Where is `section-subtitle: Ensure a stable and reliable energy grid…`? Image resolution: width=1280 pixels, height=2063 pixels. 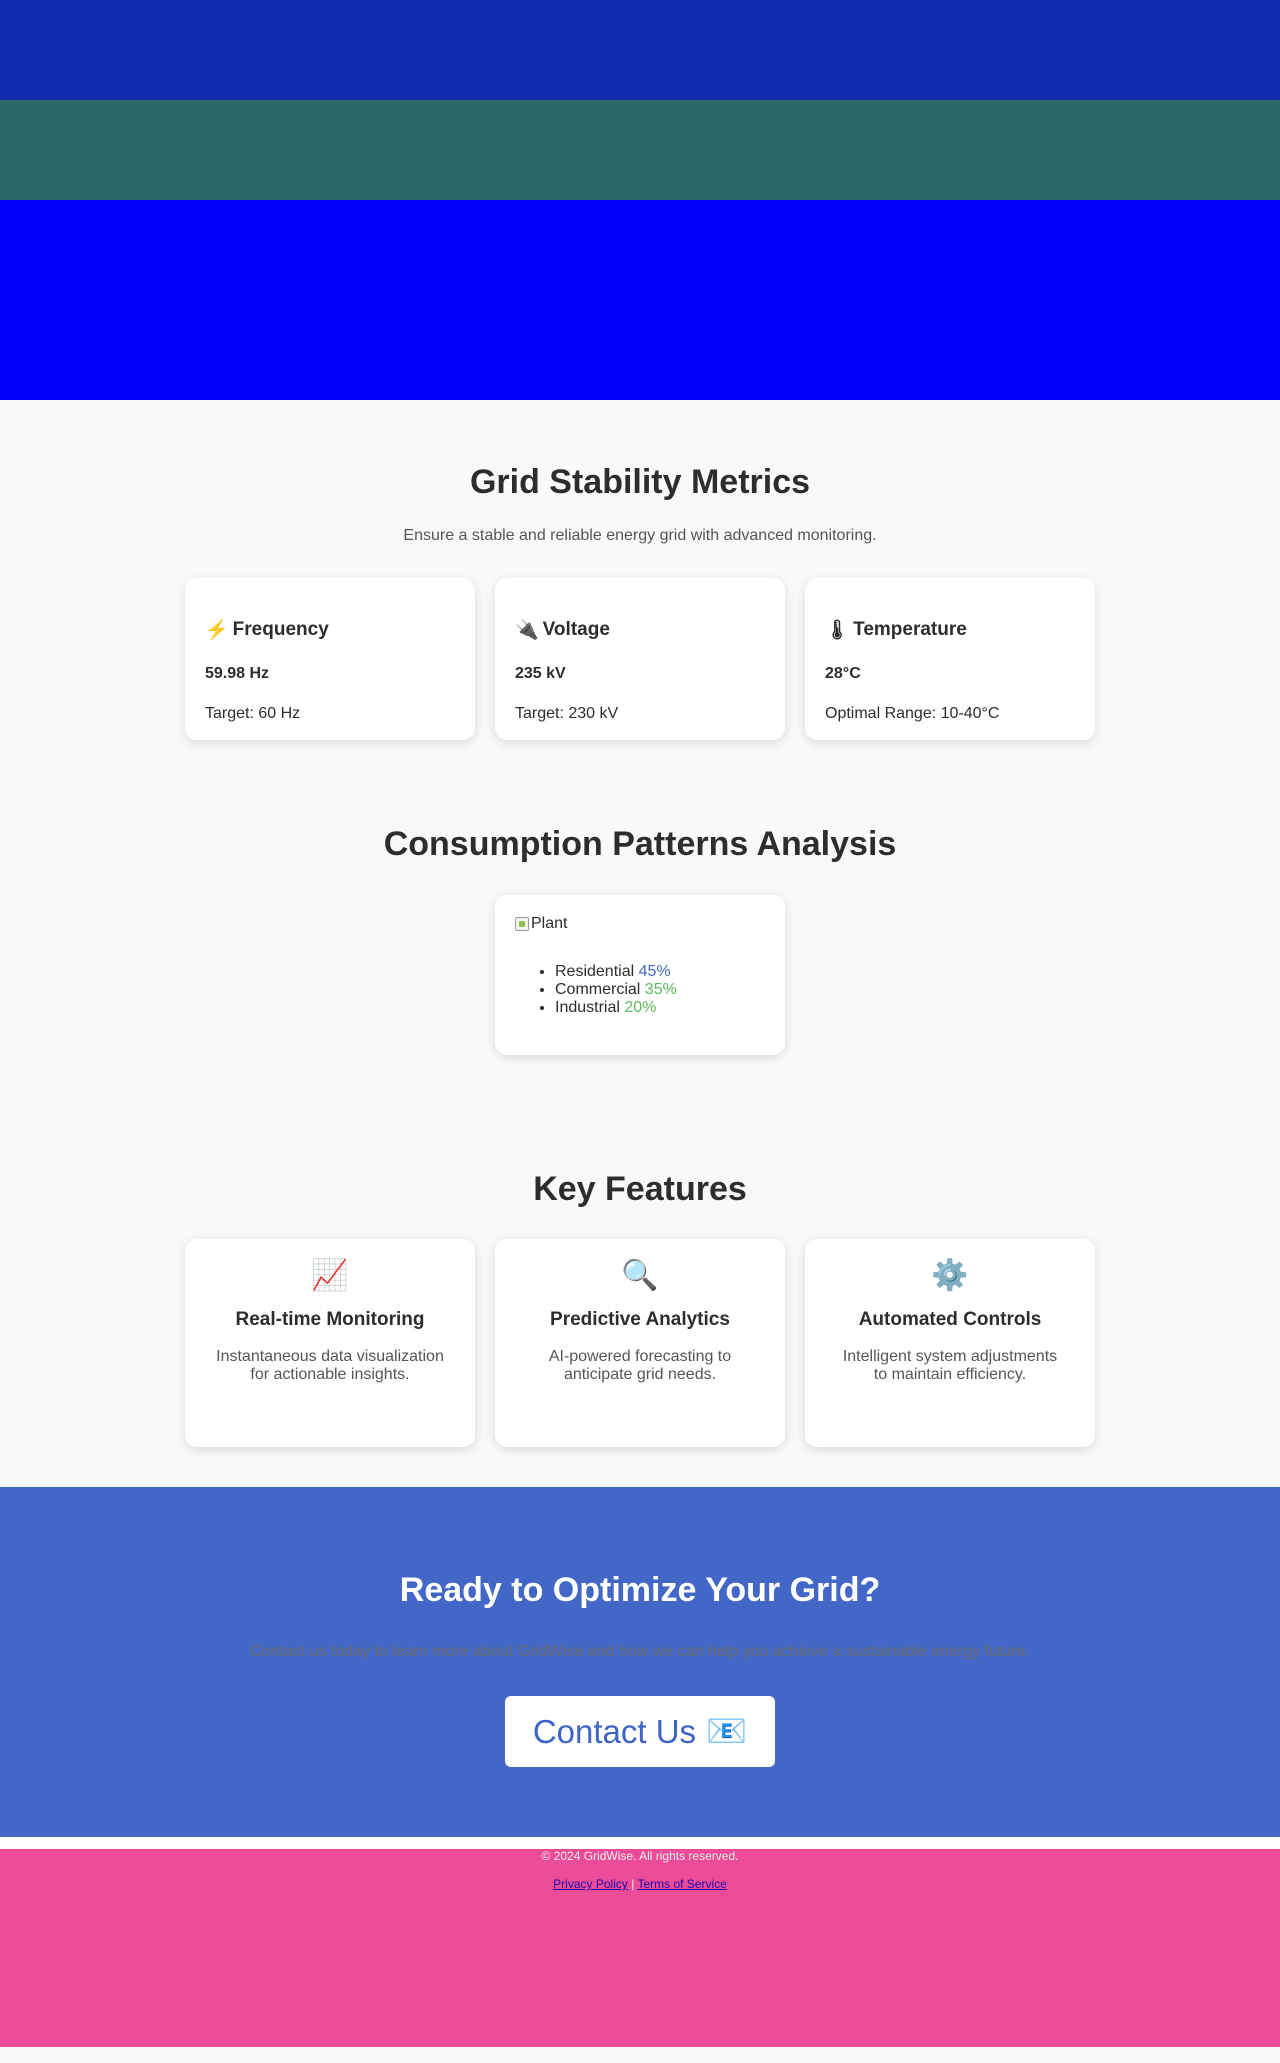 section-subtitle: Ensure a stable and reliable energy grid… is located at coordinates (640, 535).